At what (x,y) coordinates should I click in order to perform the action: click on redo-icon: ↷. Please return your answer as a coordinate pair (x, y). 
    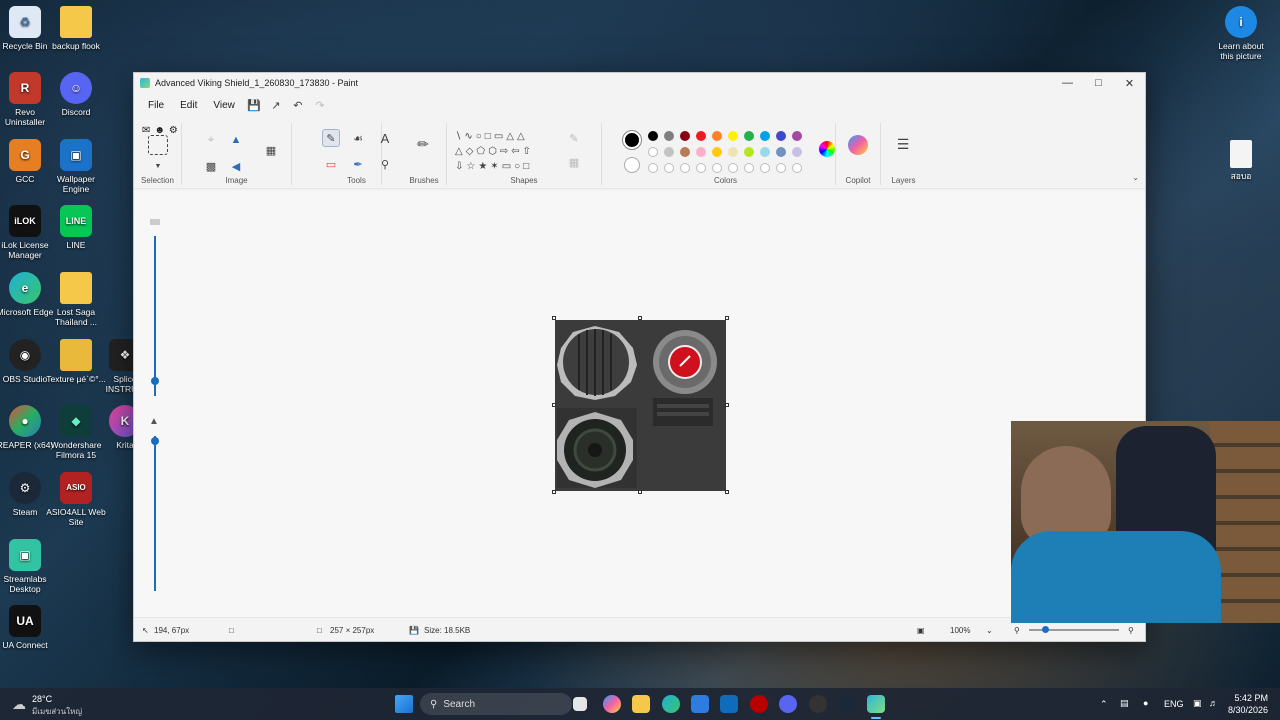
    Looking at the image, I should click on (320, 106).